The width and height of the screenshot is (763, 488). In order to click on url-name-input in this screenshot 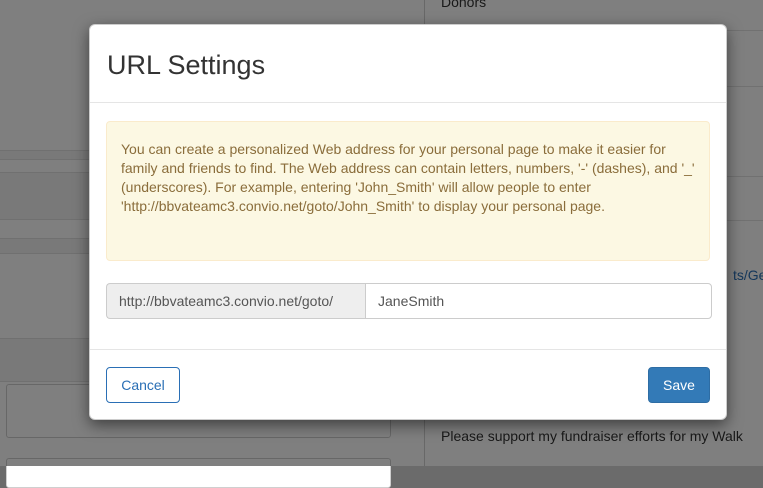, I will do `click(538, 301)`.